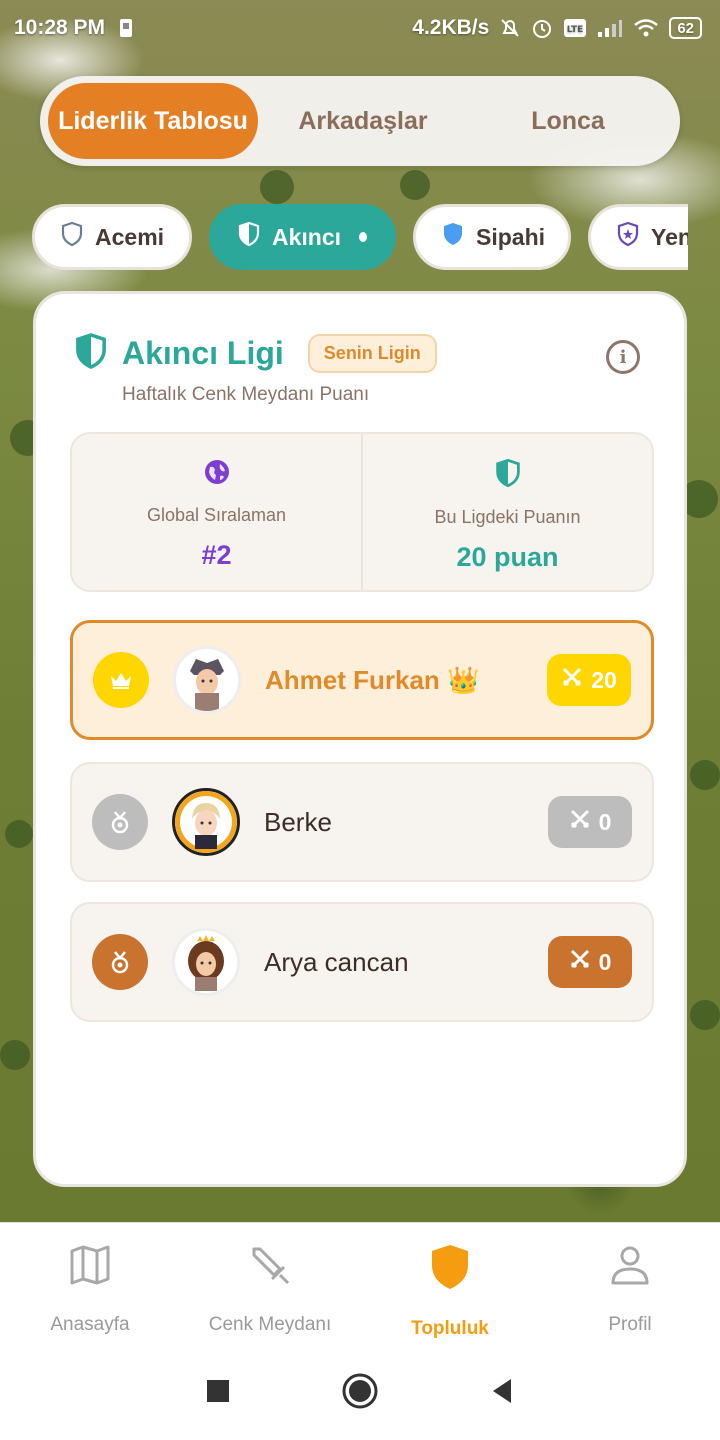 The image size is (720, 1440). I want to click on system-navigation-bar, so click(360, 1393).